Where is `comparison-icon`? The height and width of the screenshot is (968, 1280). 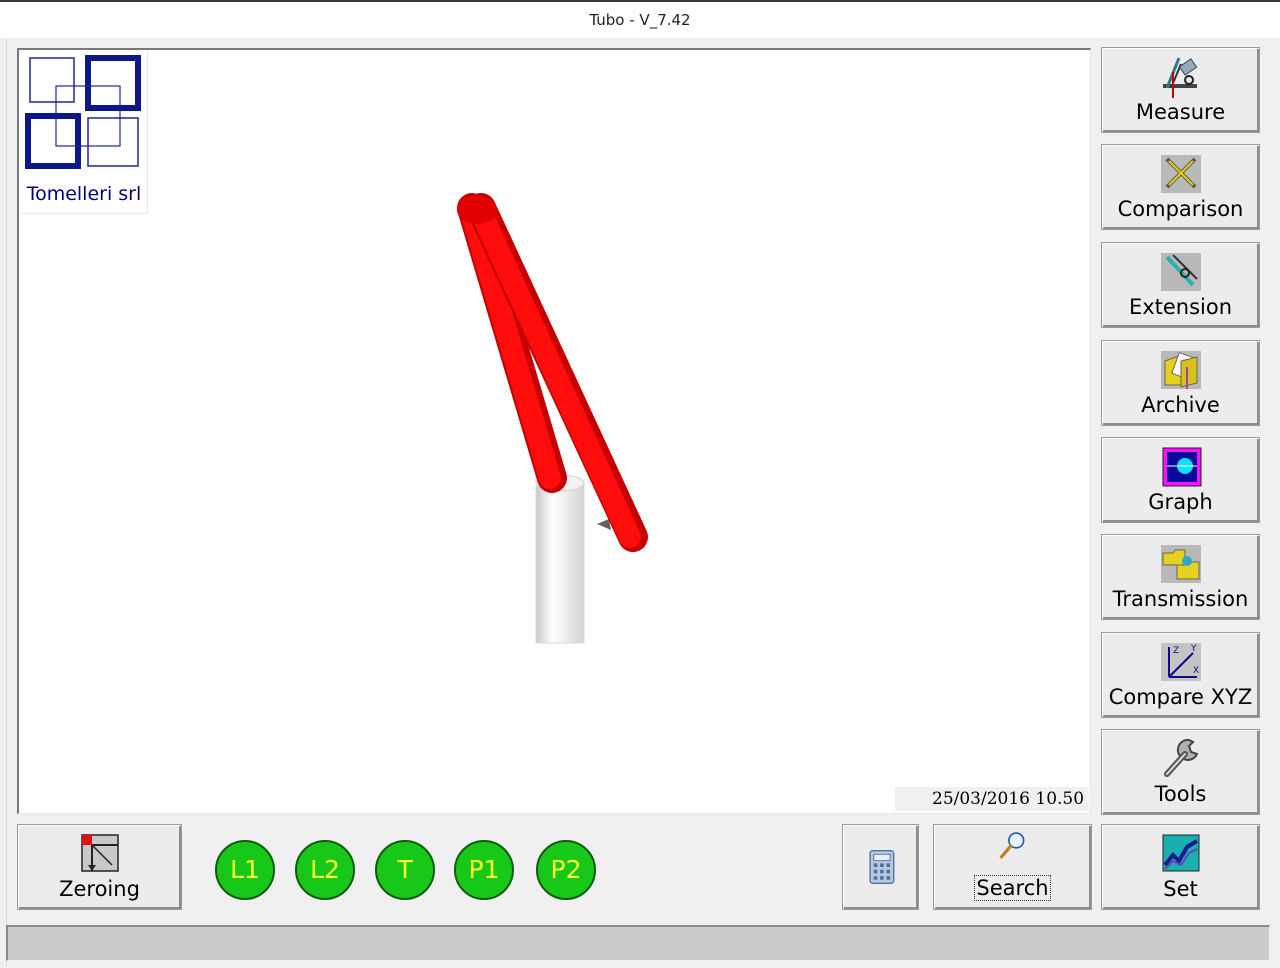 comparison-icon is located at coordinates (1180, 174).